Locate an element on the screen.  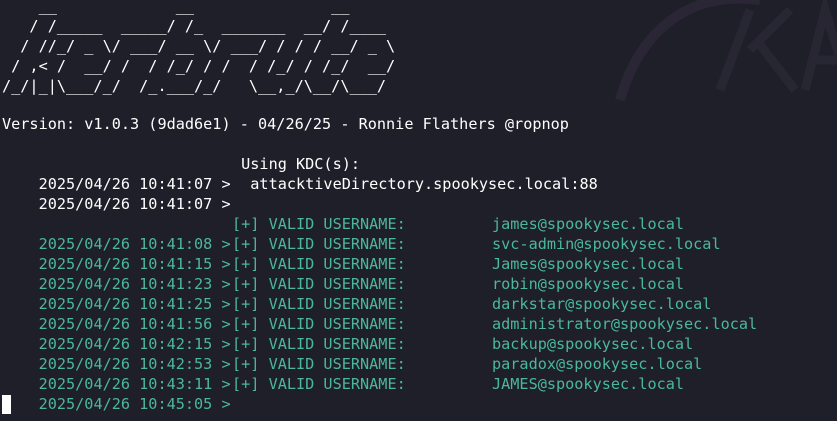
username-value: paradox@spookysec.local is located at coordinates (597, 364).